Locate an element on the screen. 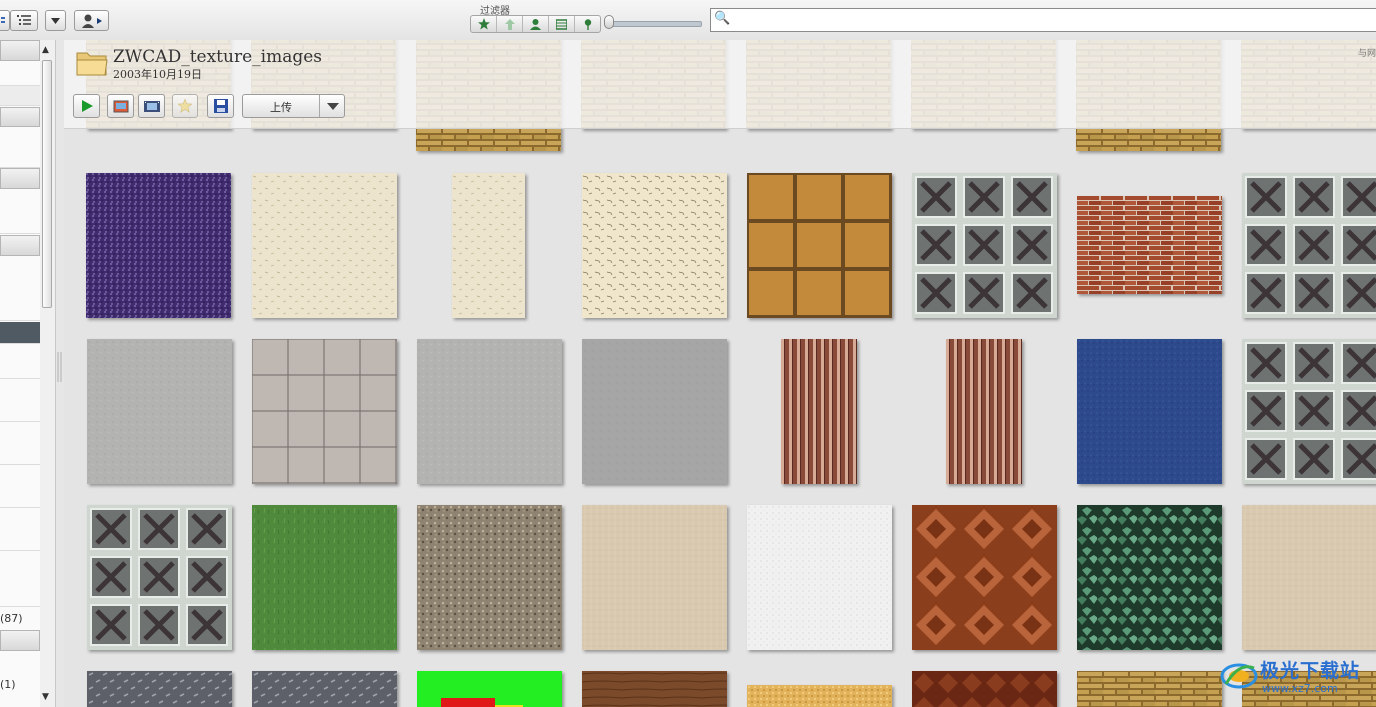 The image size is (1376, 707). account-button is located at coordinates (91, 20).